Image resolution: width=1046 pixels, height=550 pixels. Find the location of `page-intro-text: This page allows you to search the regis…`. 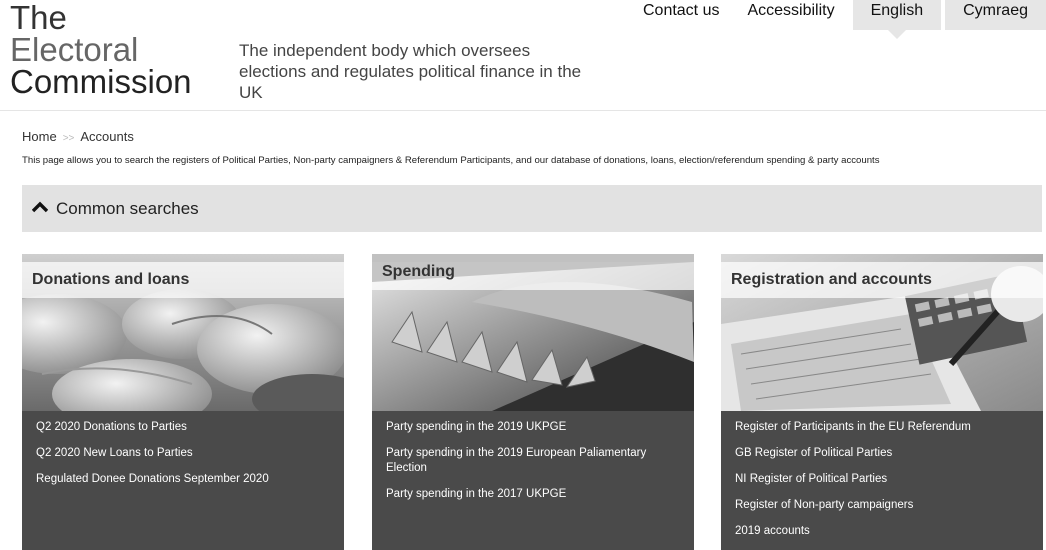

page-intro-text: This page allows you to search the regis… is located at coordinates (451, 160).